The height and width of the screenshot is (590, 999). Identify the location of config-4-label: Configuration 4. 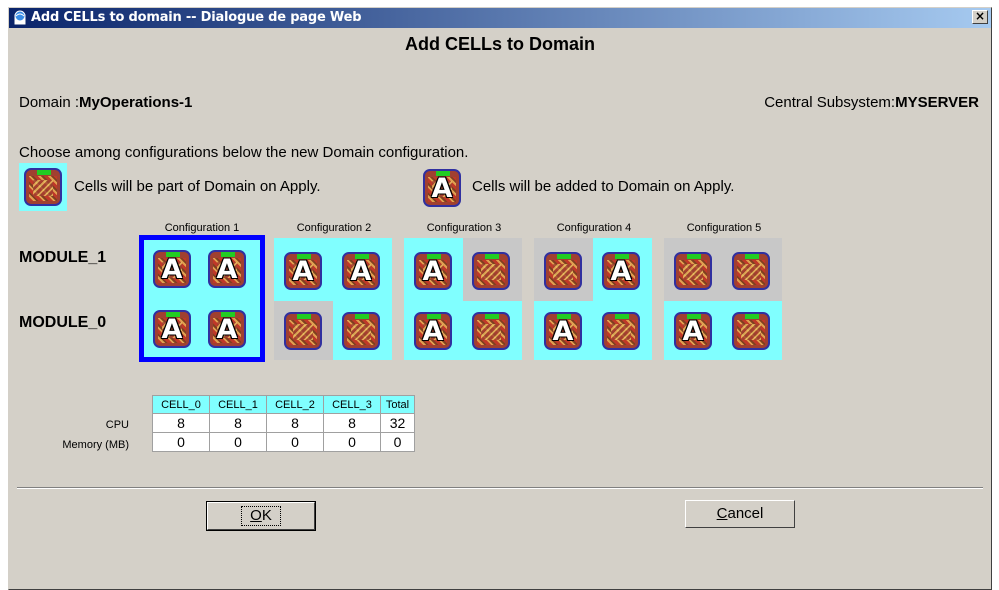
(594, 228).